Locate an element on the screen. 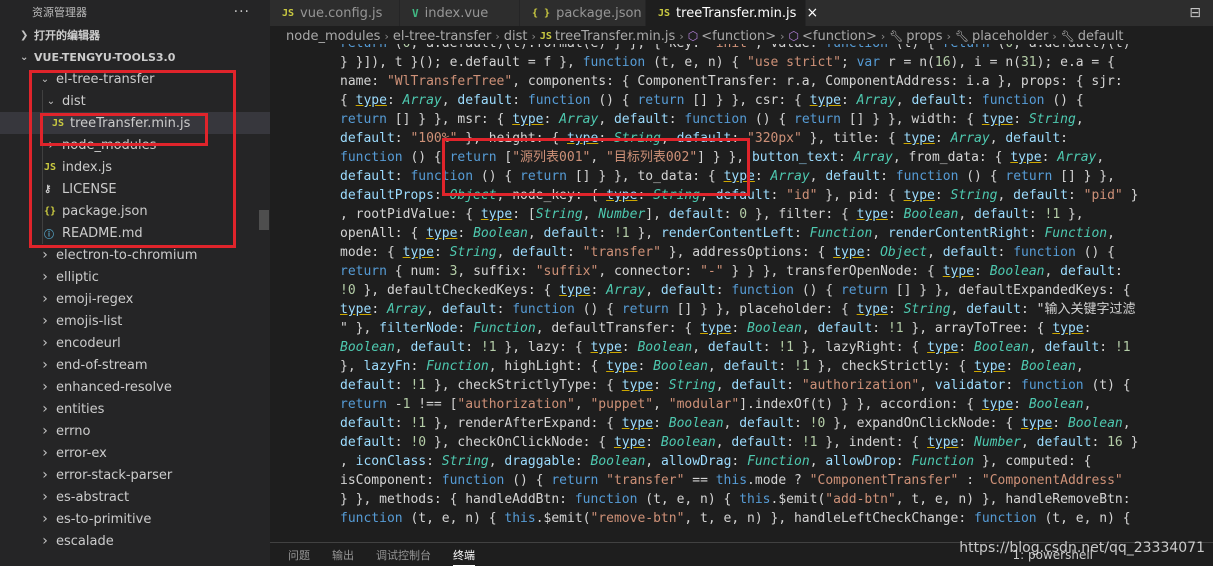  tree-folder: › node_modules is located at coordinates (135, 145).